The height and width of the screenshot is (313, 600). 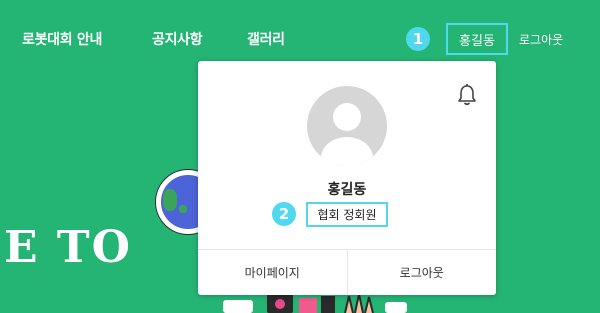 I want to click on hero-title-text: E TO, so click(x=68, y=247).